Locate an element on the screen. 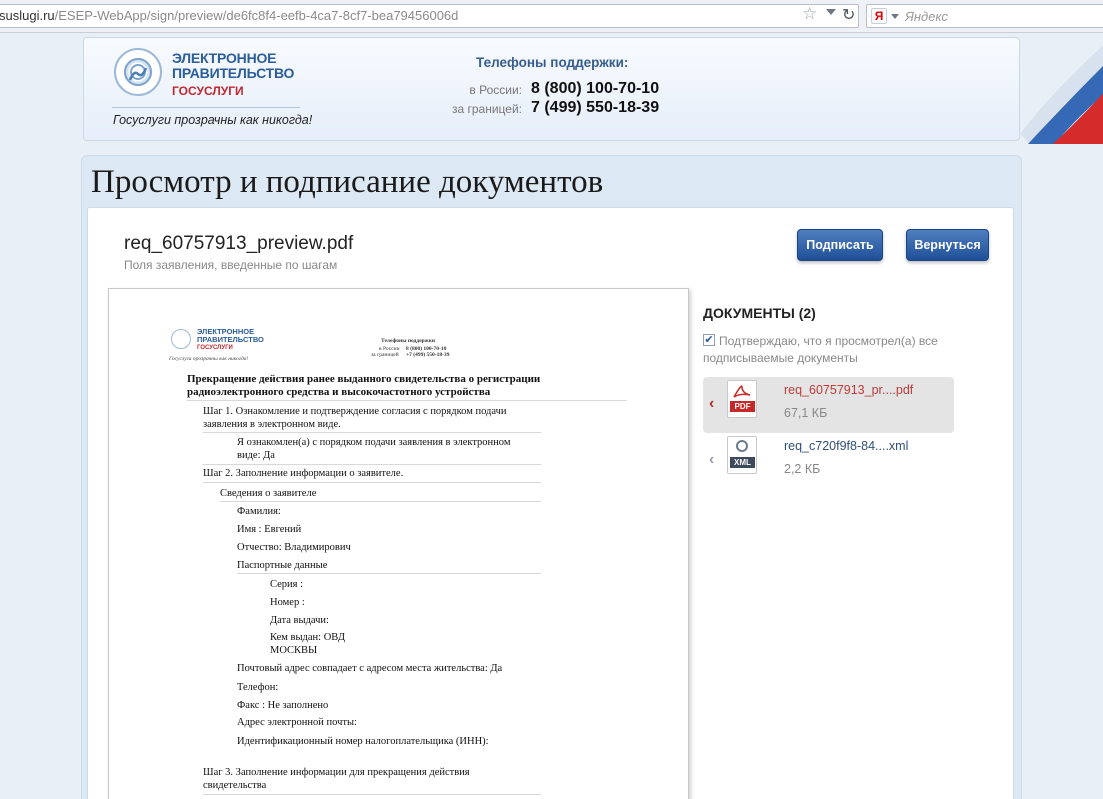 This screenshot has width=1103, height=799. phone-russia: 8 (800) 100-70-10 is located at coordinates (595, 88).